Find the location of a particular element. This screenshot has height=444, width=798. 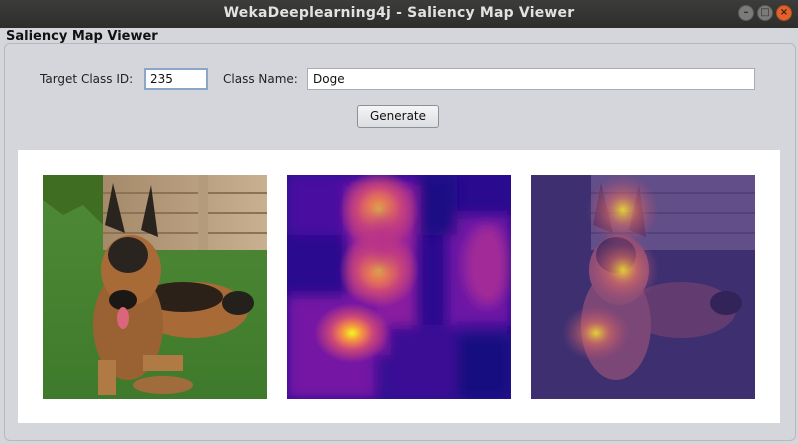

maximize-icon: □ is located at coordinates (765, 13).